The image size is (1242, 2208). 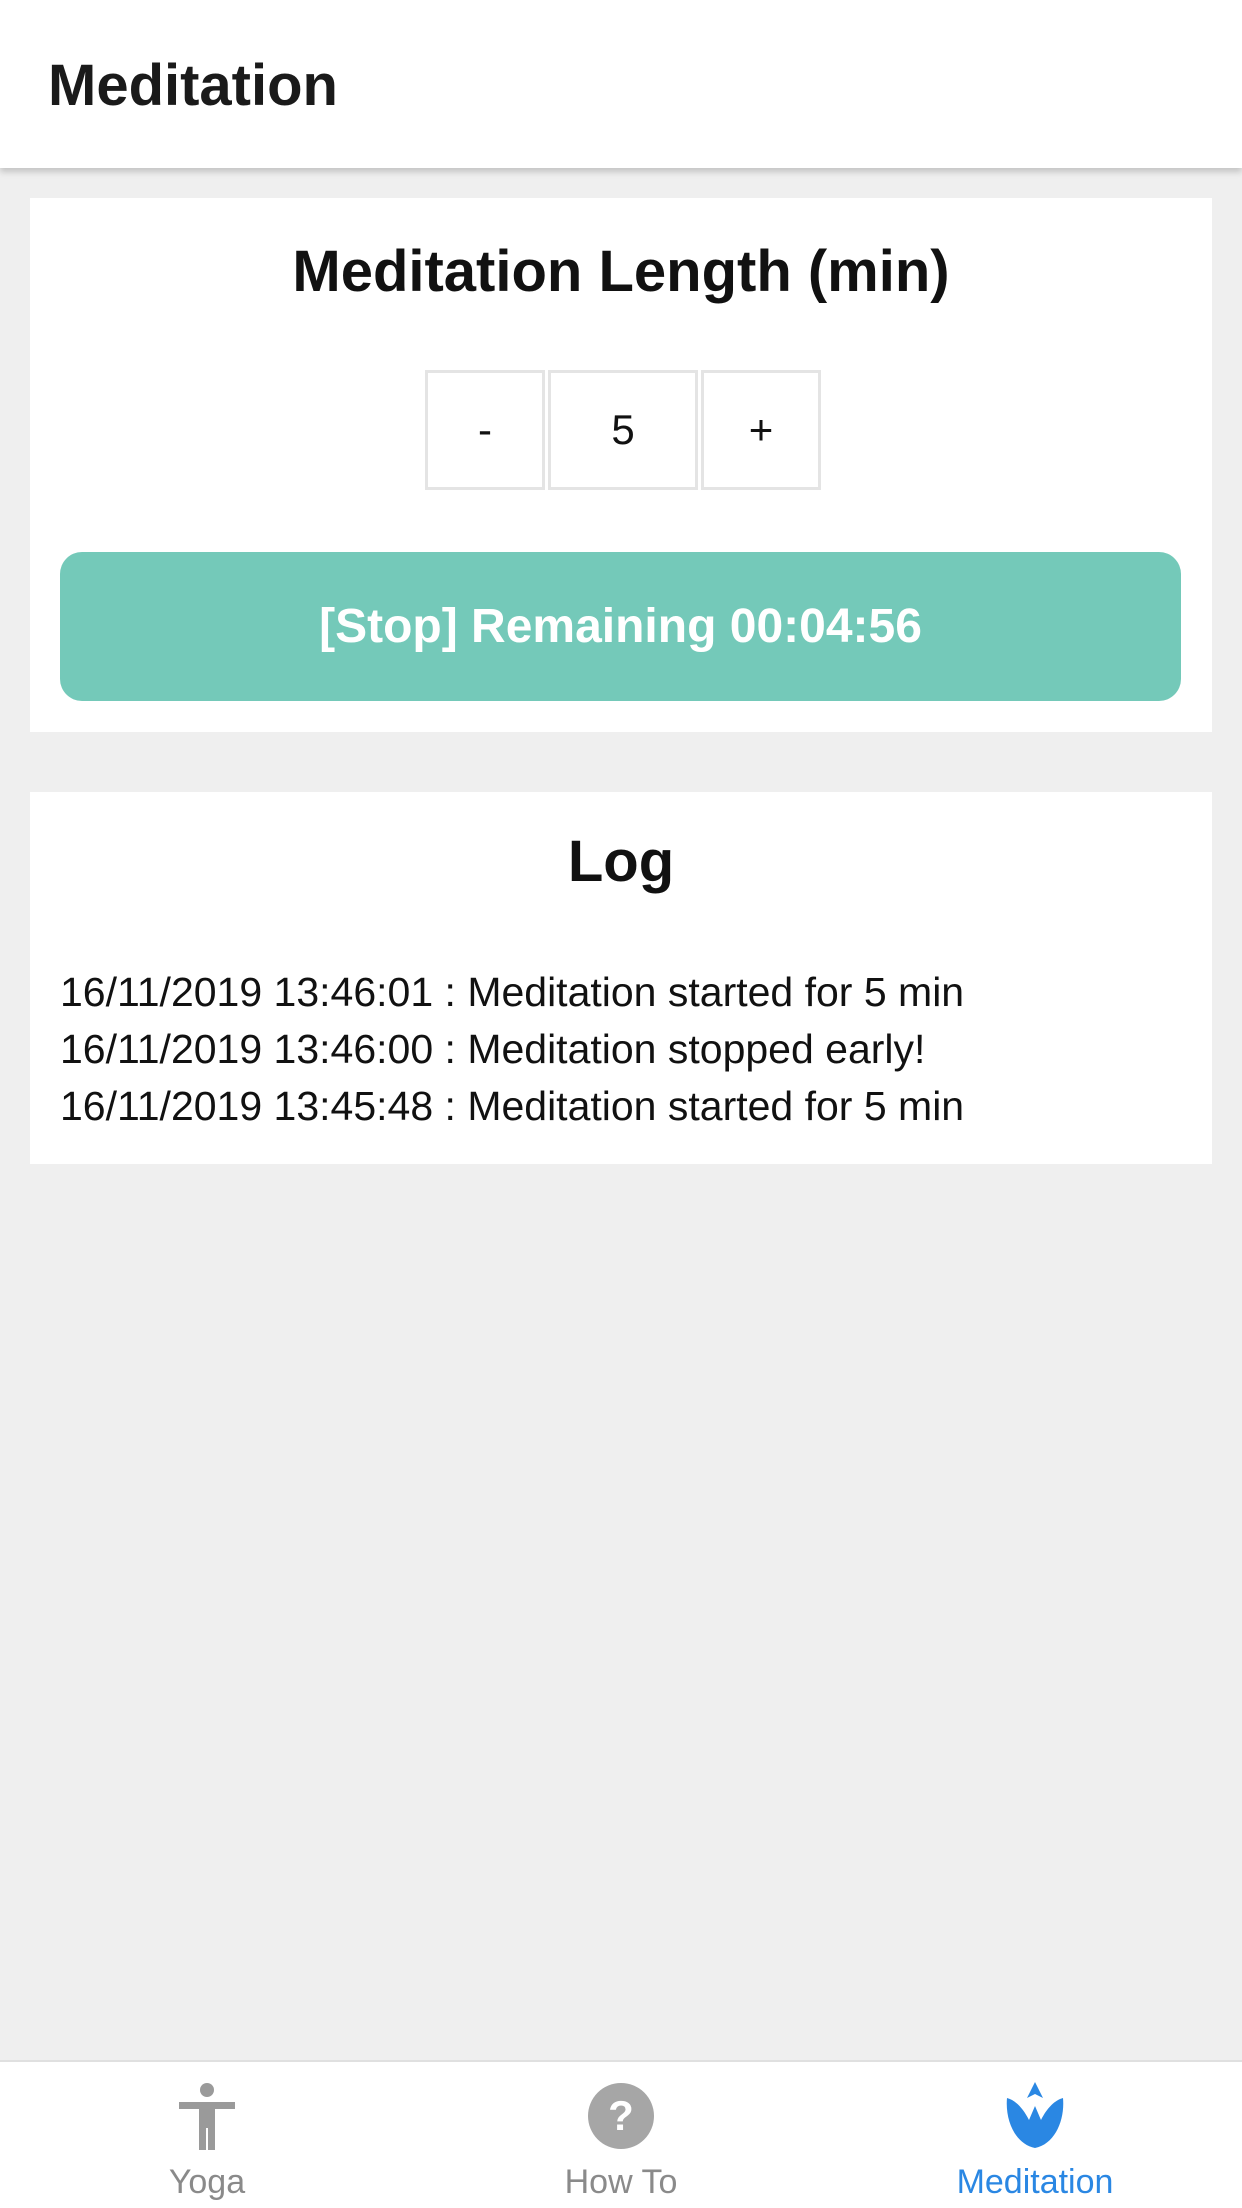 I want to click on length-value: 5, so click(x=623, y=430).